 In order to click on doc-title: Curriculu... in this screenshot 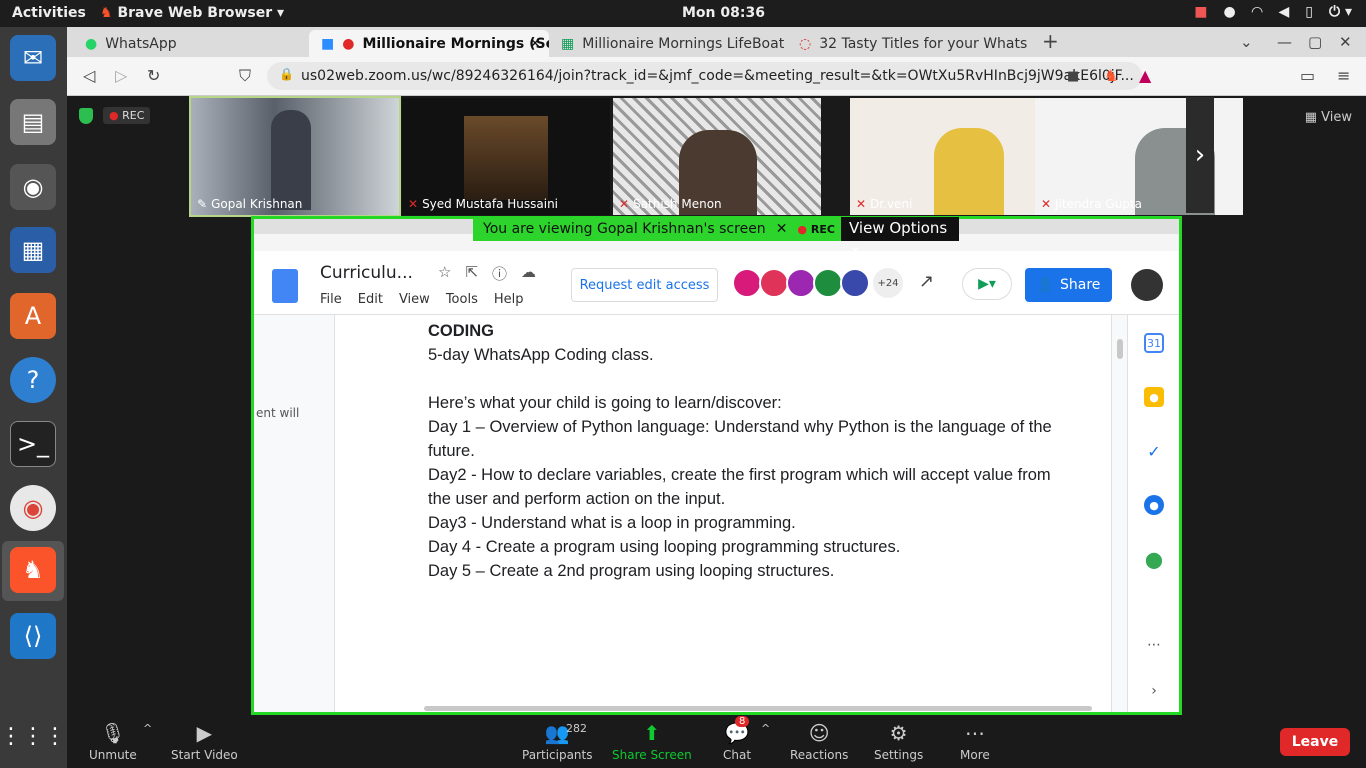, I will do `click(366, 273)`.